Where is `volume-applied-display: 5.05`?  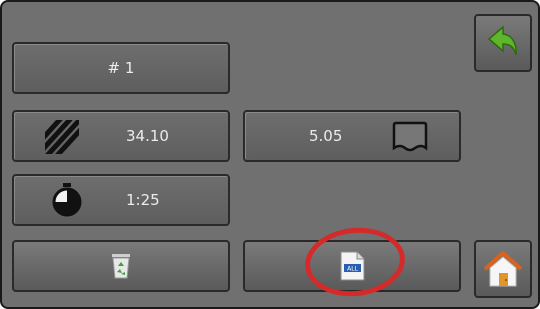 volume-applied-display: 5.05 is located at coordinates (352, 136).